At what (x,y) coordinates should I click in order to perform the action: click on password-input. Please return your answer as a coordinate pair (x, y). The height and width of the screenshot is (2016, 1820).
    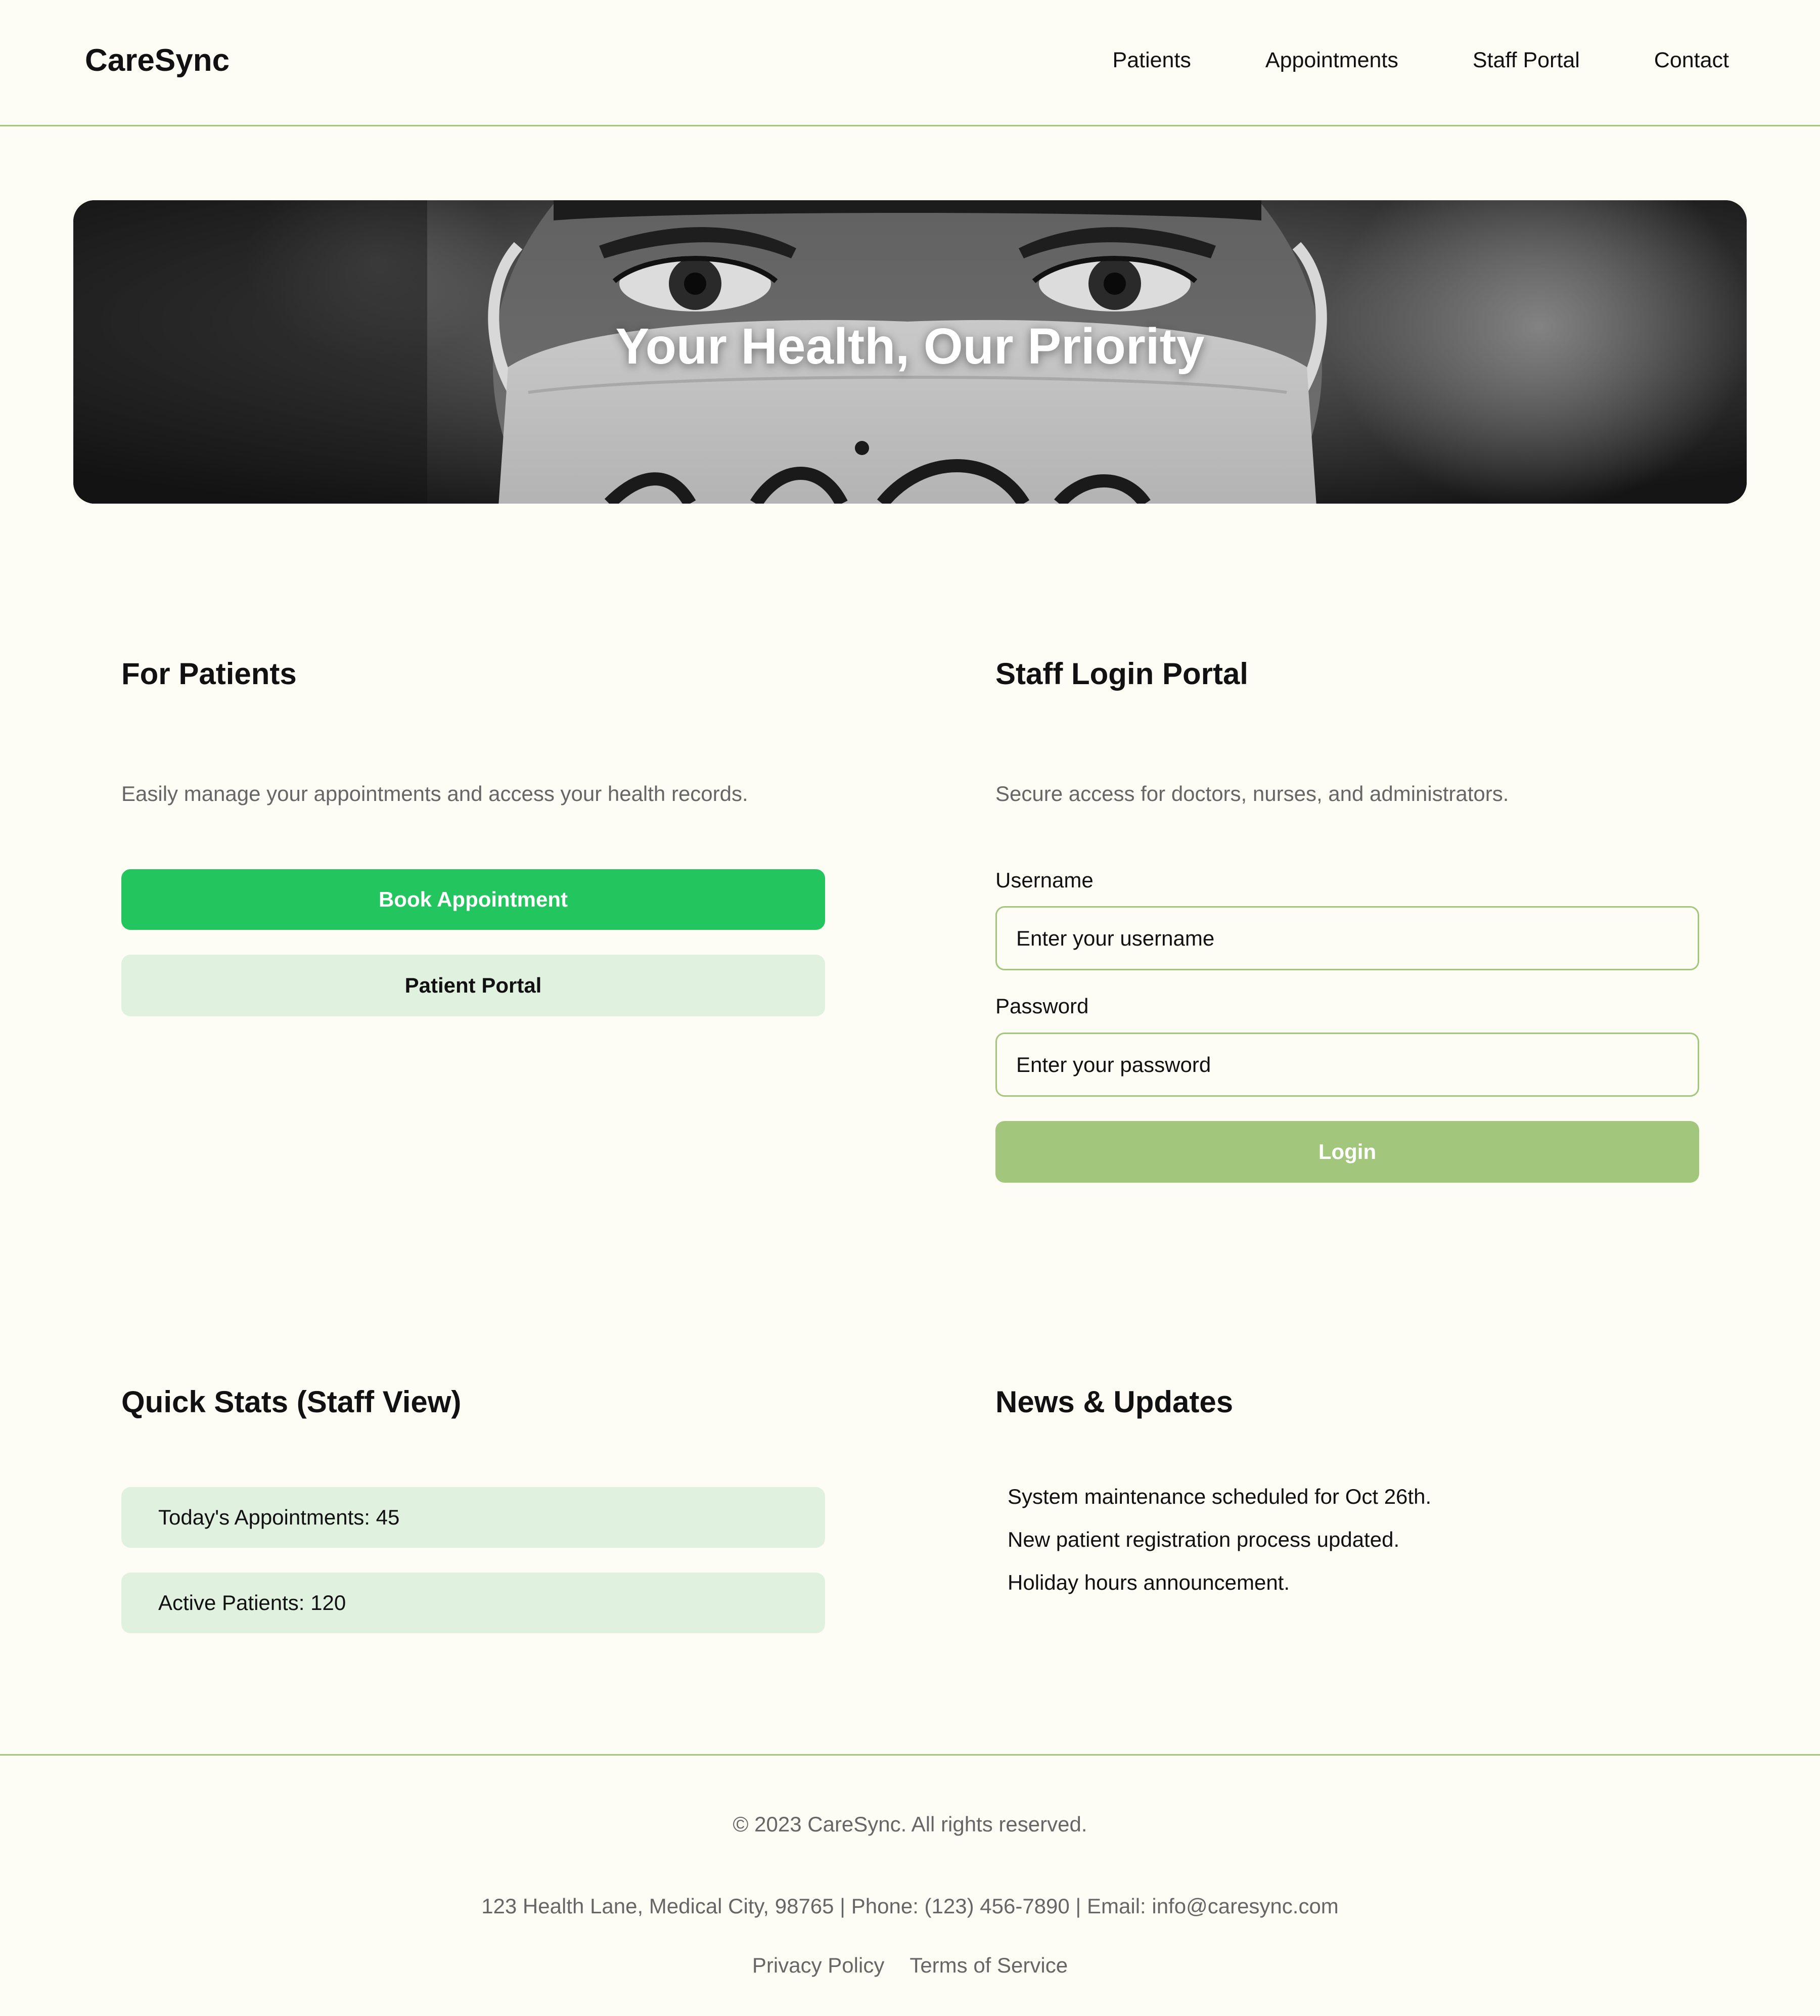
    Looking at the image, I should click on (1347, 1065).